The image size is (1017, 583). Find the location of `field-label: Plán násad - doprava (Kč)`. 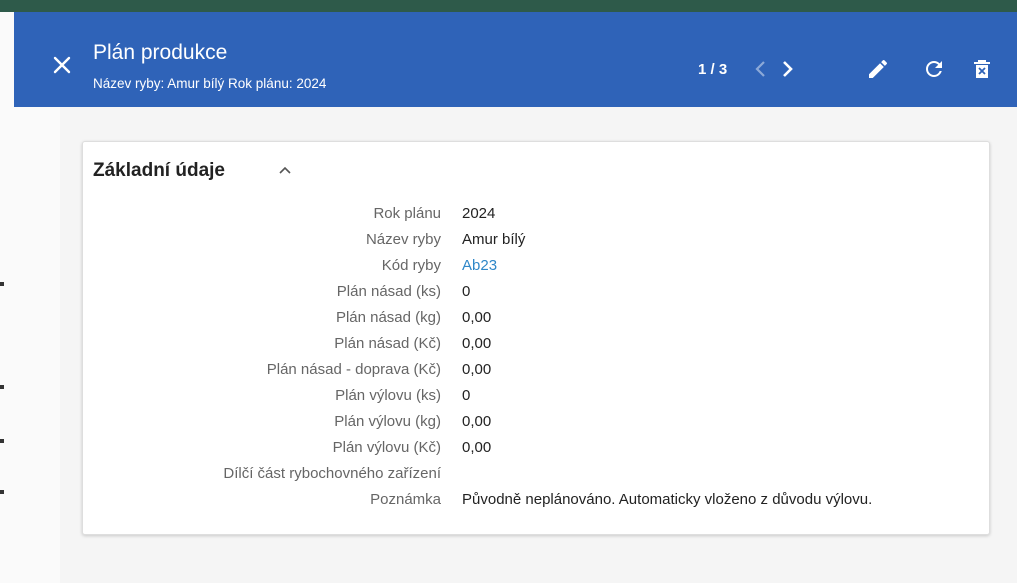

field-label: Plán násad - doprava (Kč) is located at coordinates (353, 369).